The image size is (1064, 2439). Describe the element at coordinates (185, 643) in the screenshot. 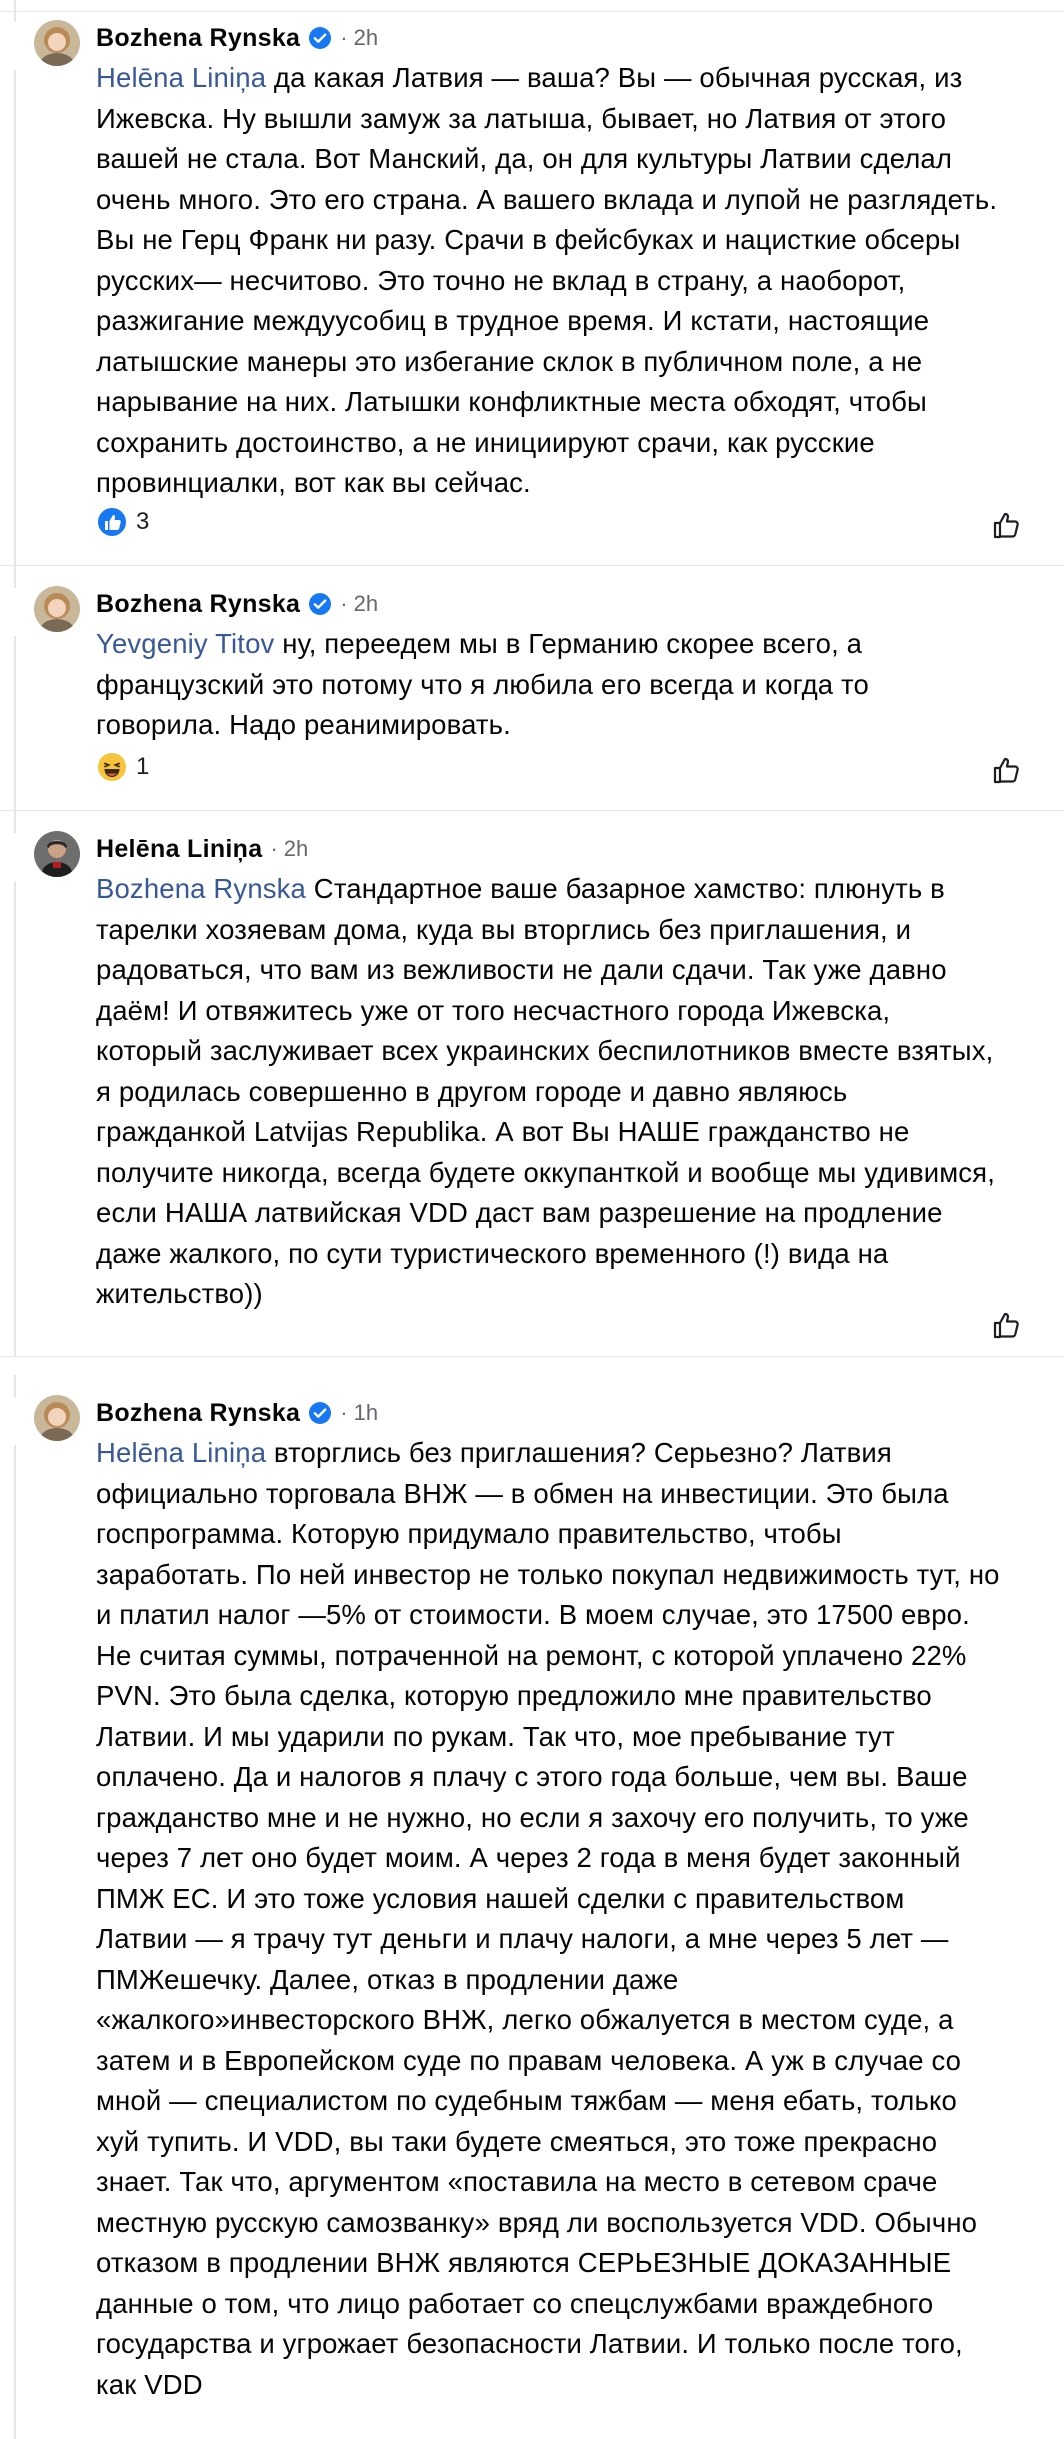

I see `mention-link: Yevgeniy Titov` at that location.